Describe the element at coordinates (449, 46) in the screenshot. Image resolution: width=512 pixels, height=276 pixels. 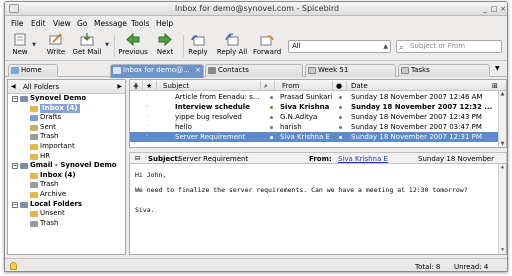
I see `search-input: ⌕ Subject or From` at that location.